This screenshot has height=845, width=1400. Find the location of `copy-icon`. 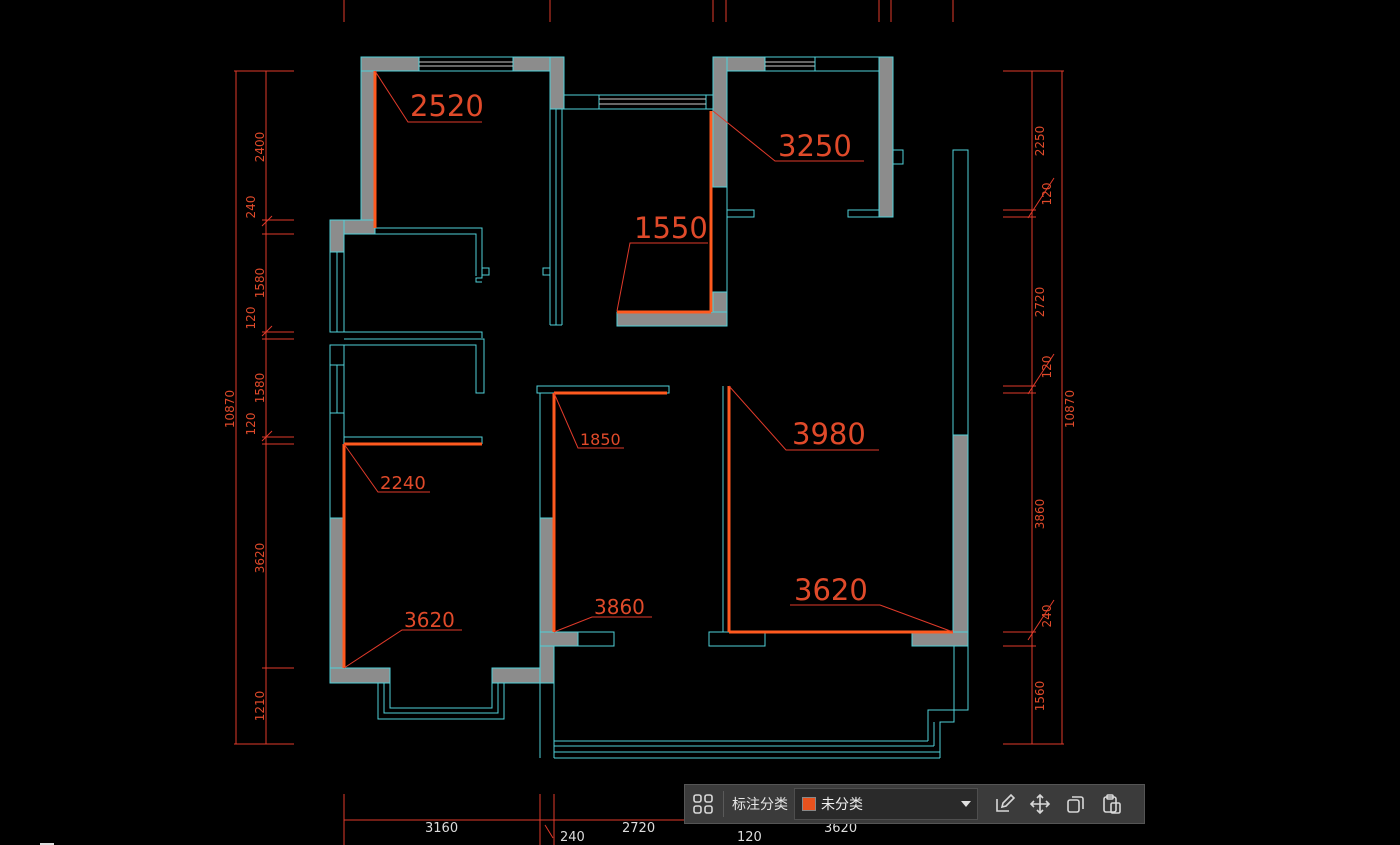

copy-icon is located at coordinates (1076, 804).